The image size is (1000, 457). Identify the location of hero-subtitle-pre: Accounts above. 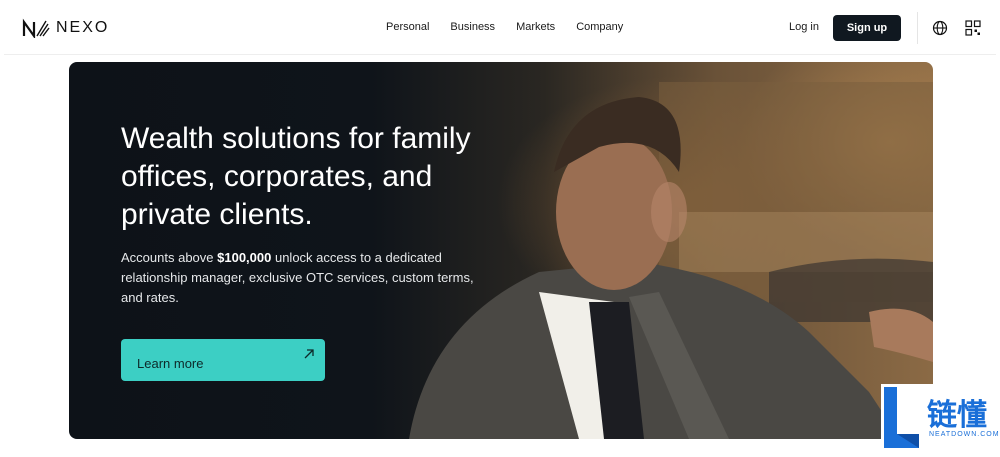
(169, 257).